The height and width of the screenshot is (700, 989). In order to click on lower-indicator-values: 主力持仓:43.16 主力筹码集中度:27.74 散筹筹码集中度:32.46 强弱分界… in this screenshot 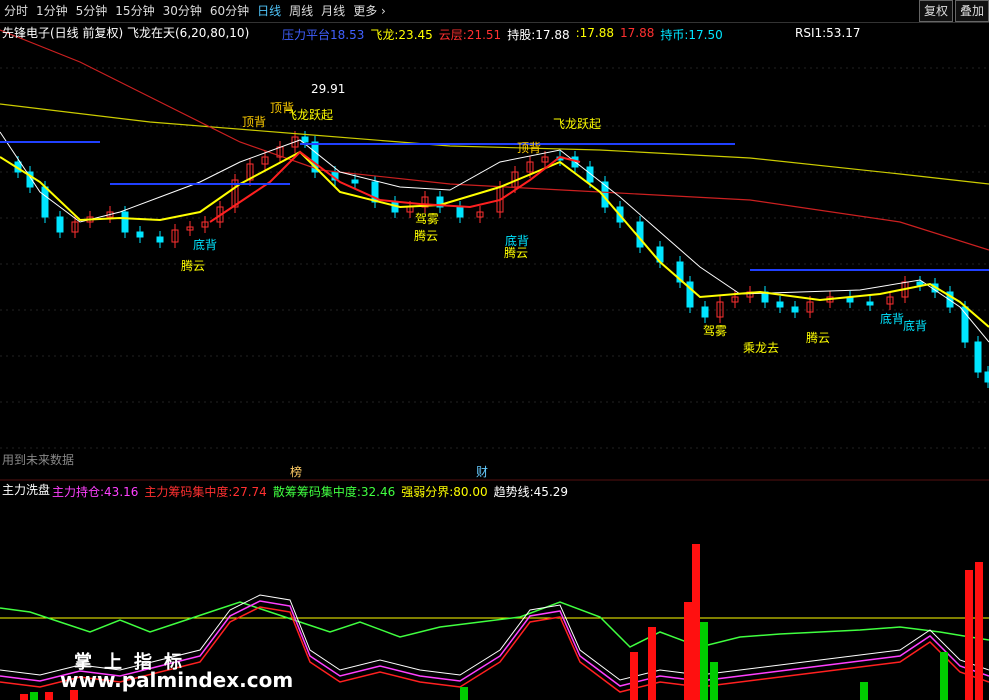, I will do `click(310, 491)`.